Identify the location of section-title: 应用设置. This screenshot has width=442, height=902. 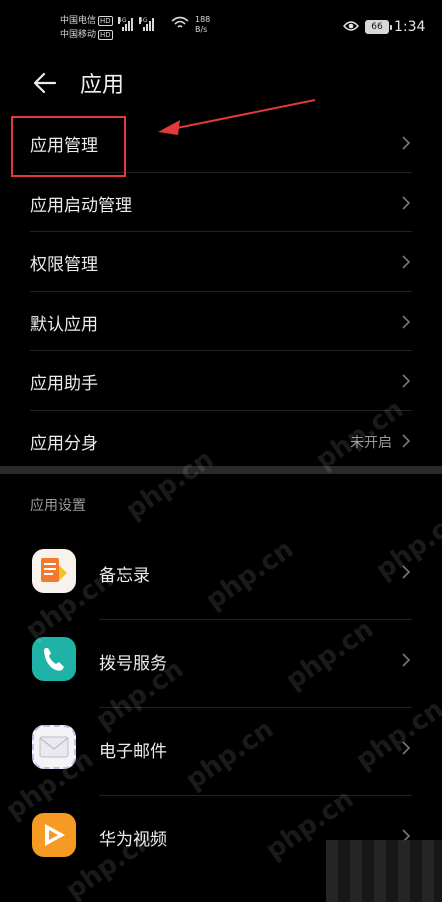
(58, 506).